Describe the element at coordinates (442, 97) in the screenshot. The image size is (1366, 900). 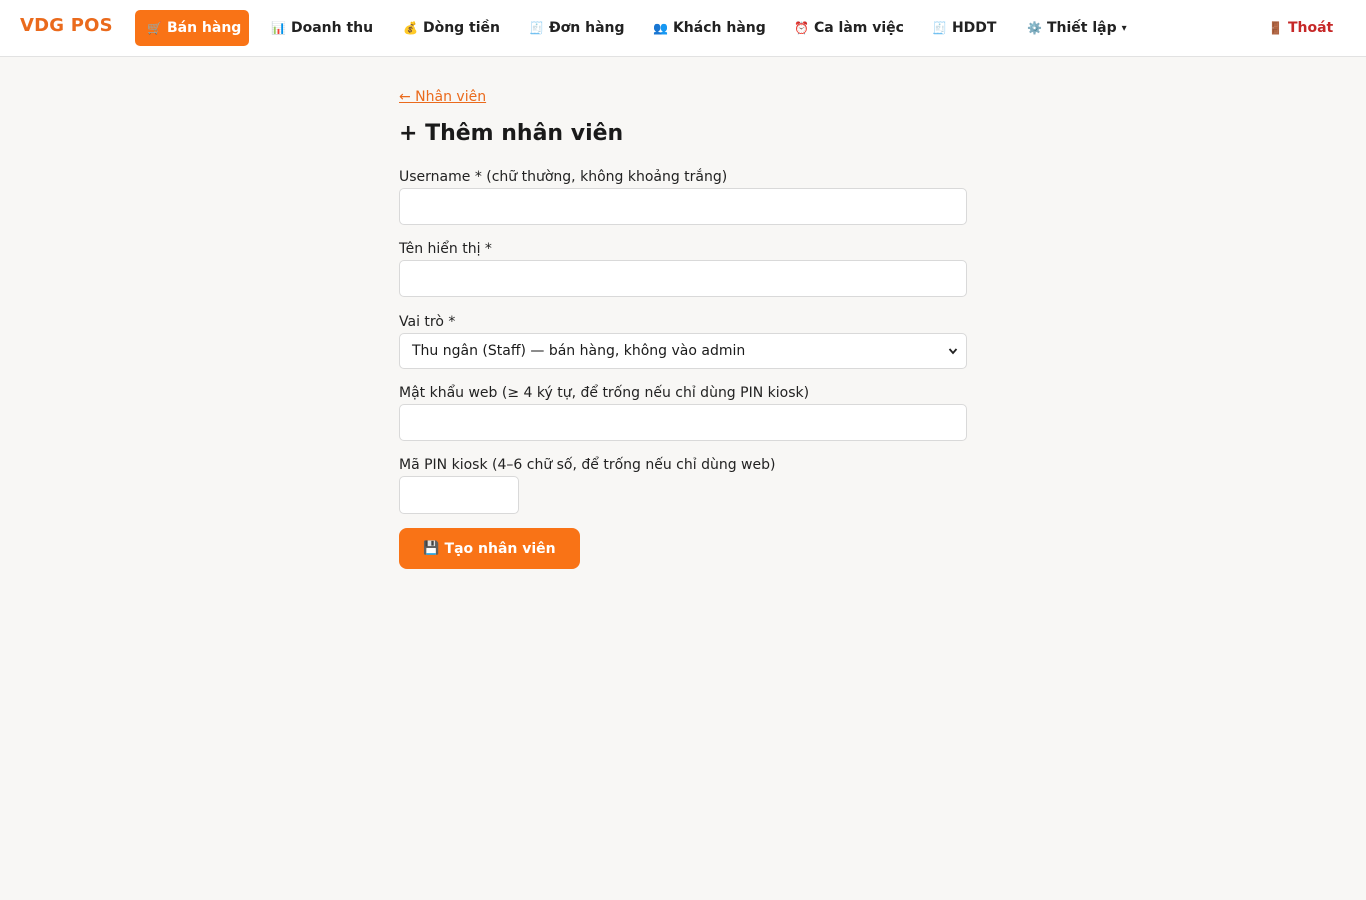
I see `back-link-employees: ← Nhân viên` at that location.